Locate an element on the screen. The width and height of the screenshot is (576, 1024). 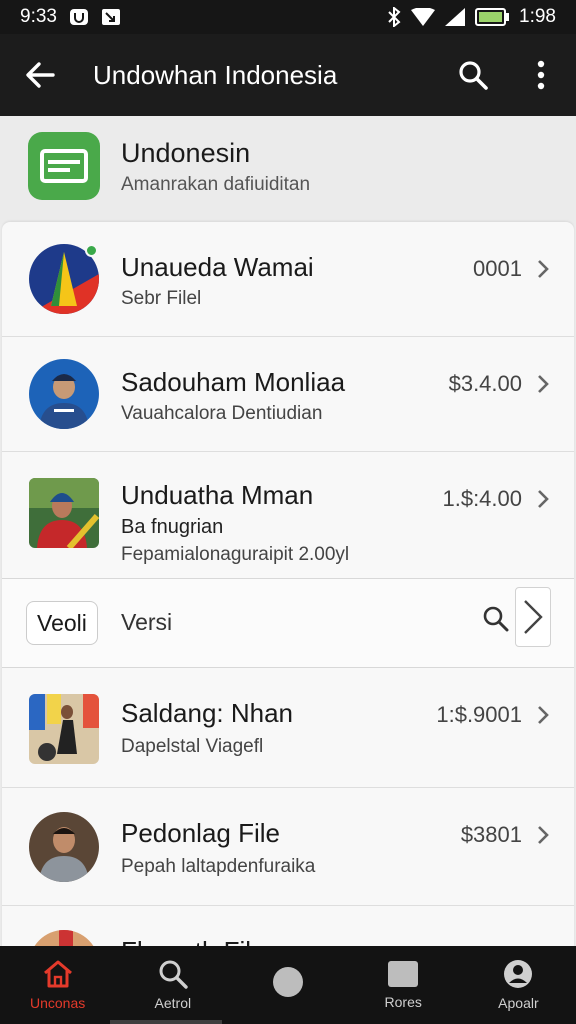
app-header: Undonesin Amanrakan dafiuiditan is located at coordinates (288, 170).